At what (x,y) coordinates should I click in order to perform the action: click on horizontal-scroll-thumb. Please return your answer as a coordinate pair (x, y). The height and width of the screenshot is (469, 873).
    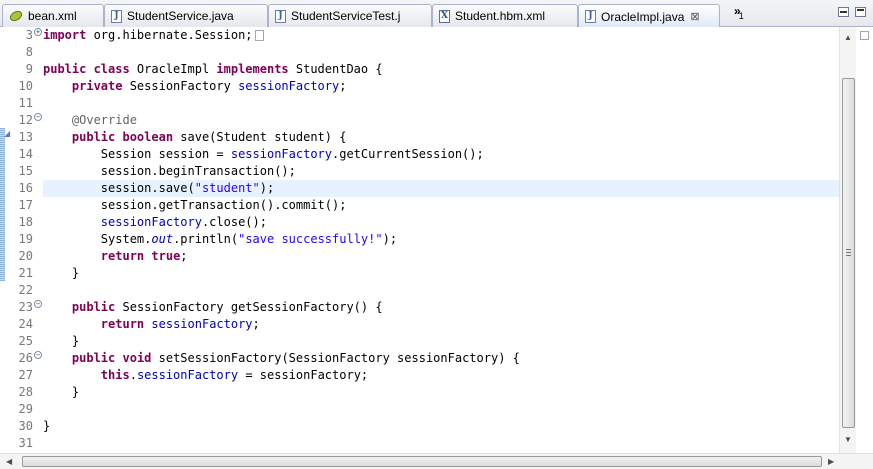
    Looking at the image, I should click on (422, 461).